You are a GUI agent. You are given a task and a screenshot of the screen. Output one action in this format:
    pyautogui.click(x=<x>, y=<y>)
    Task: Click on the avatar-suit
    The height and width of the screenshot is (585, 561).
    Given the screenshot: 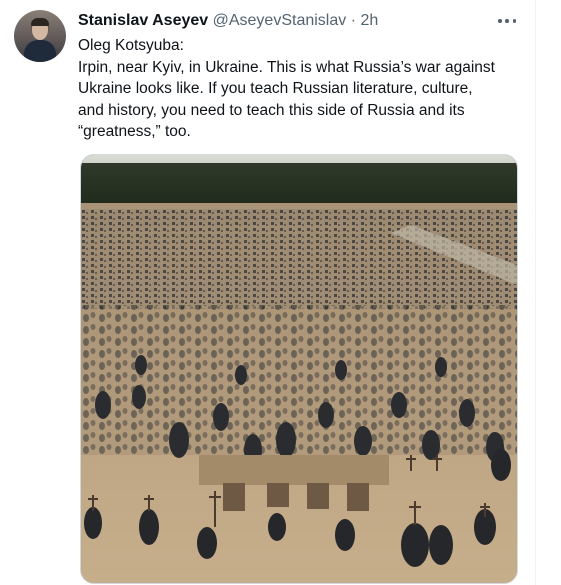 What is the action you would take?
    pyautogui.click(x=40, y=51)
    